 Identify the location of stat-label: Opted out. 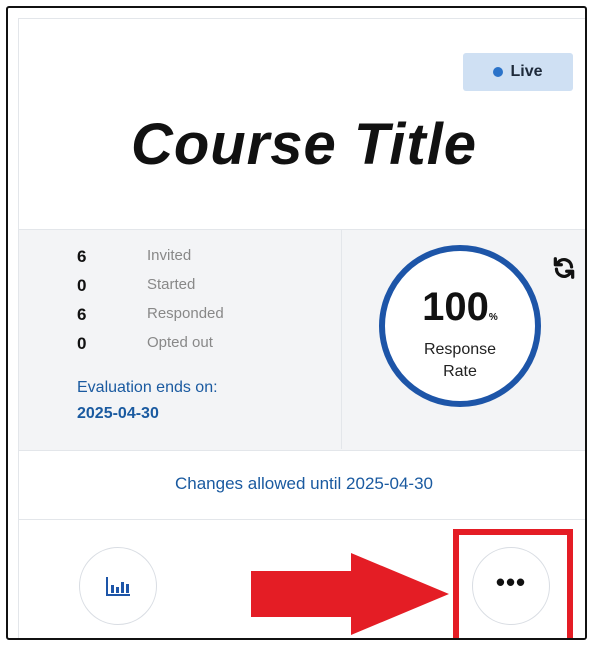
(180, 342).